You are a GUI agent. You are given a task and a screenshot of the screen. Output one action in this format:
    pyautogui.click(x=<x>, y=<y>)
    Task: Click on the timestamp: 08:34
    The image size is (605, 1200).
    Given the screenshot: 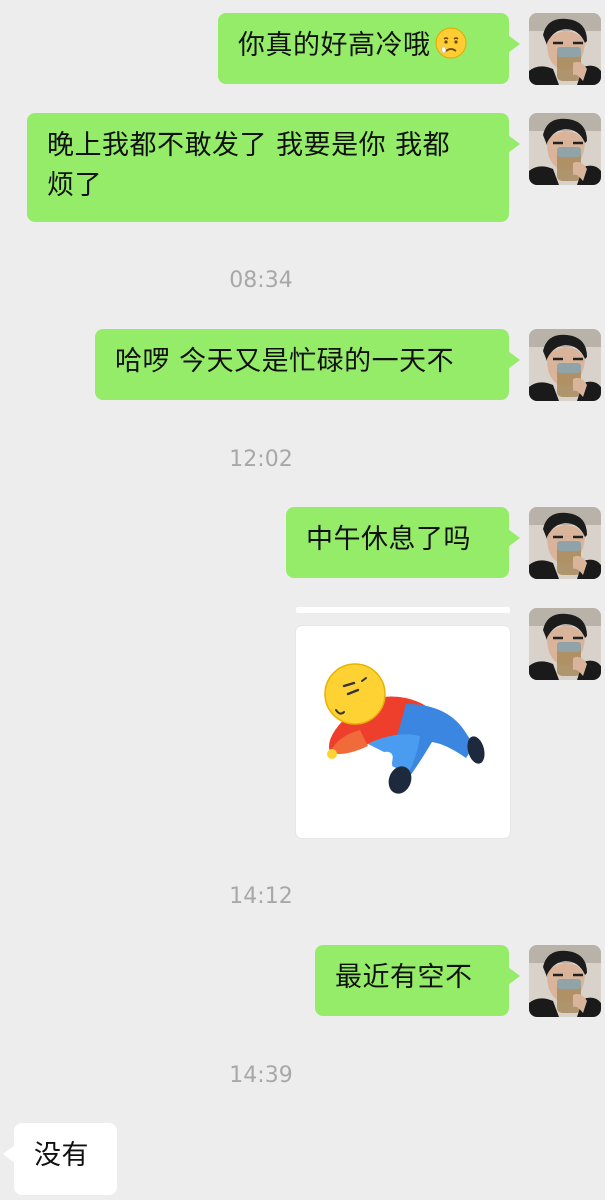 What is the action you would take?
    pyautogui.click(x=261, y=280)
    